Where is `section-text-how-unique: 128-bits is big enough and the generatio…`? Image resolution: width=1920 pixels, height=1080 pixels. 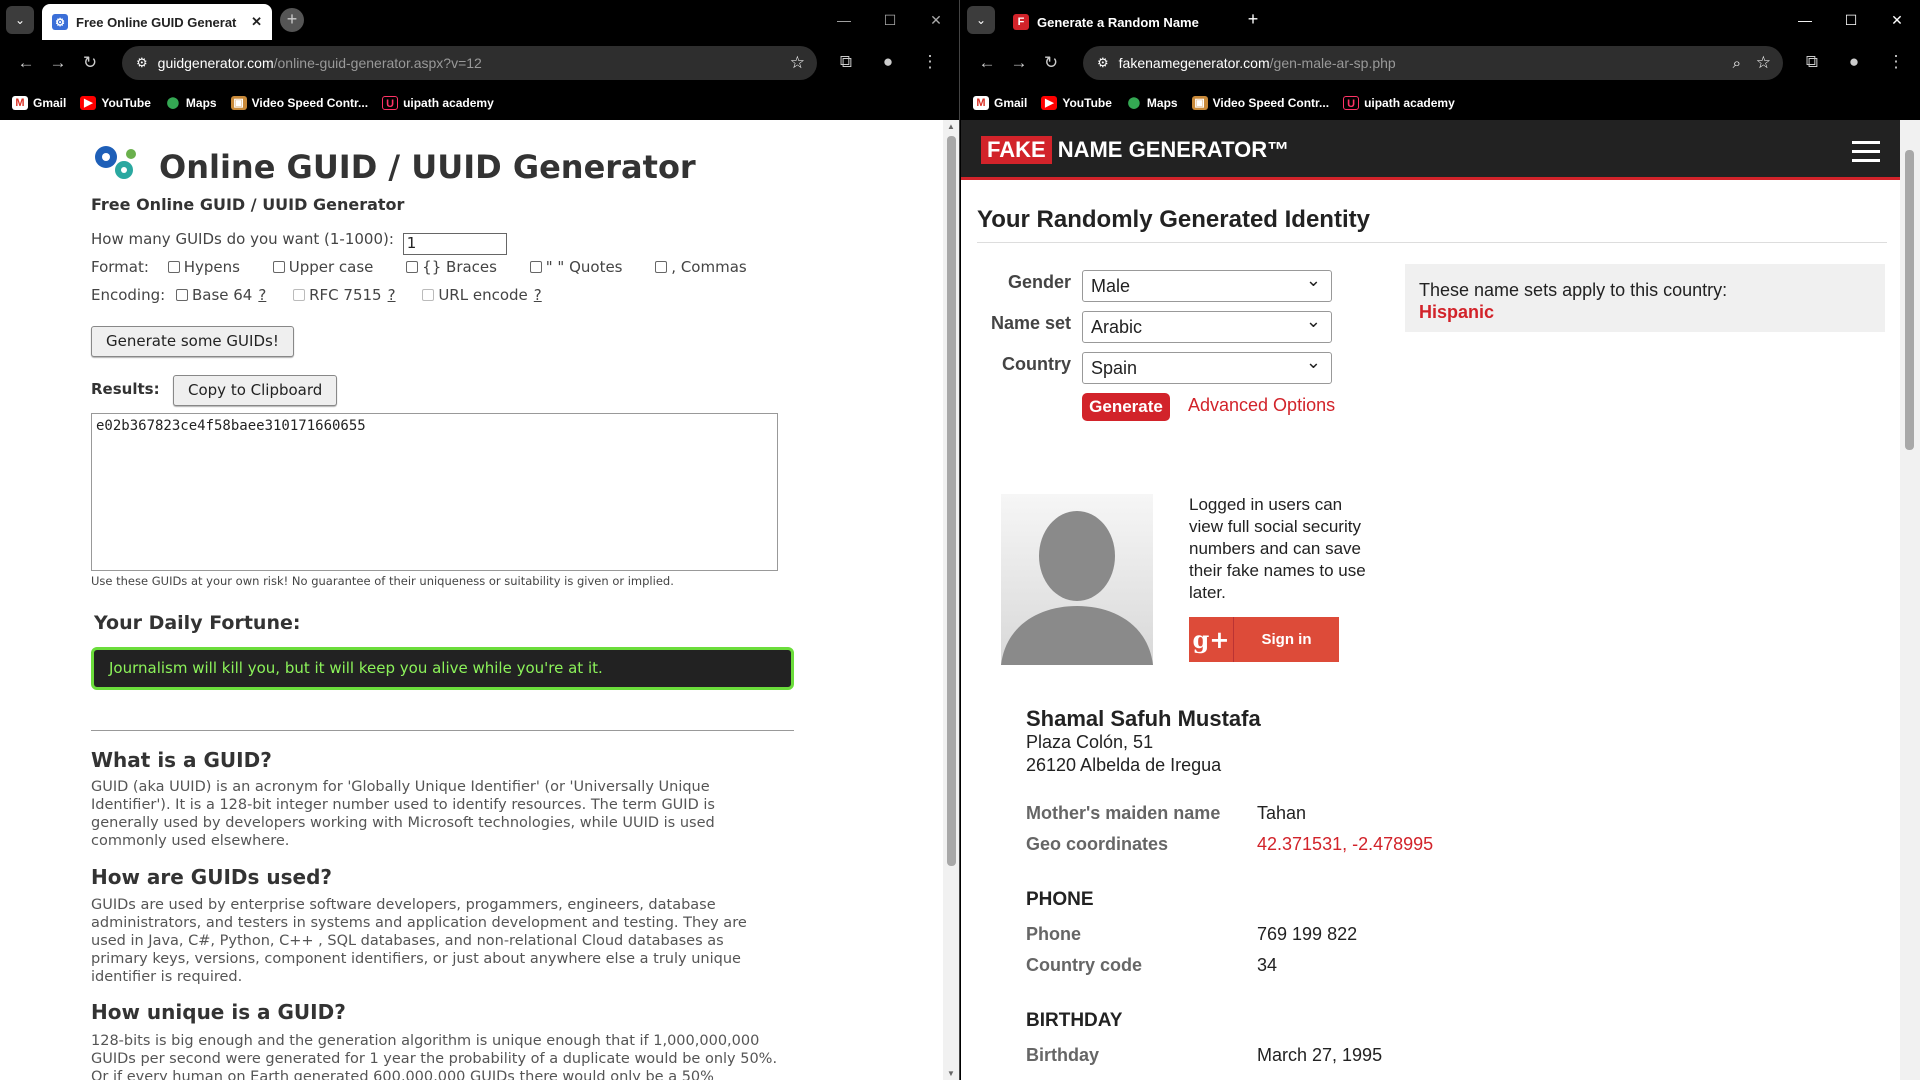
section-text-how-unique: 128-bits is big enough and the generatio… is located at coordinates (434, 1056).